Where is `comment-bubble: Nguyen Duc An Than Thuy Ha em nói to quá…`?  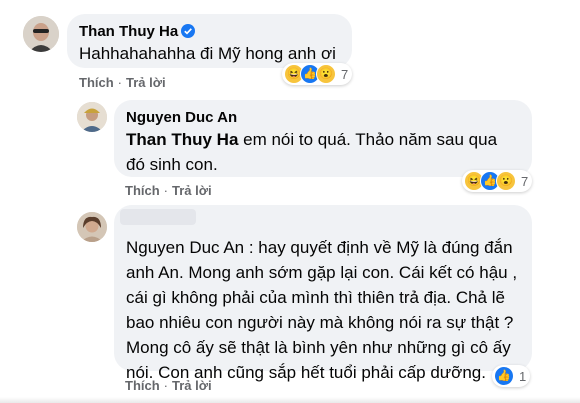 comment-bubble: Nguyen Duc An Than Thuy Ha em nói to quá… is located at coordinates (323, 138).